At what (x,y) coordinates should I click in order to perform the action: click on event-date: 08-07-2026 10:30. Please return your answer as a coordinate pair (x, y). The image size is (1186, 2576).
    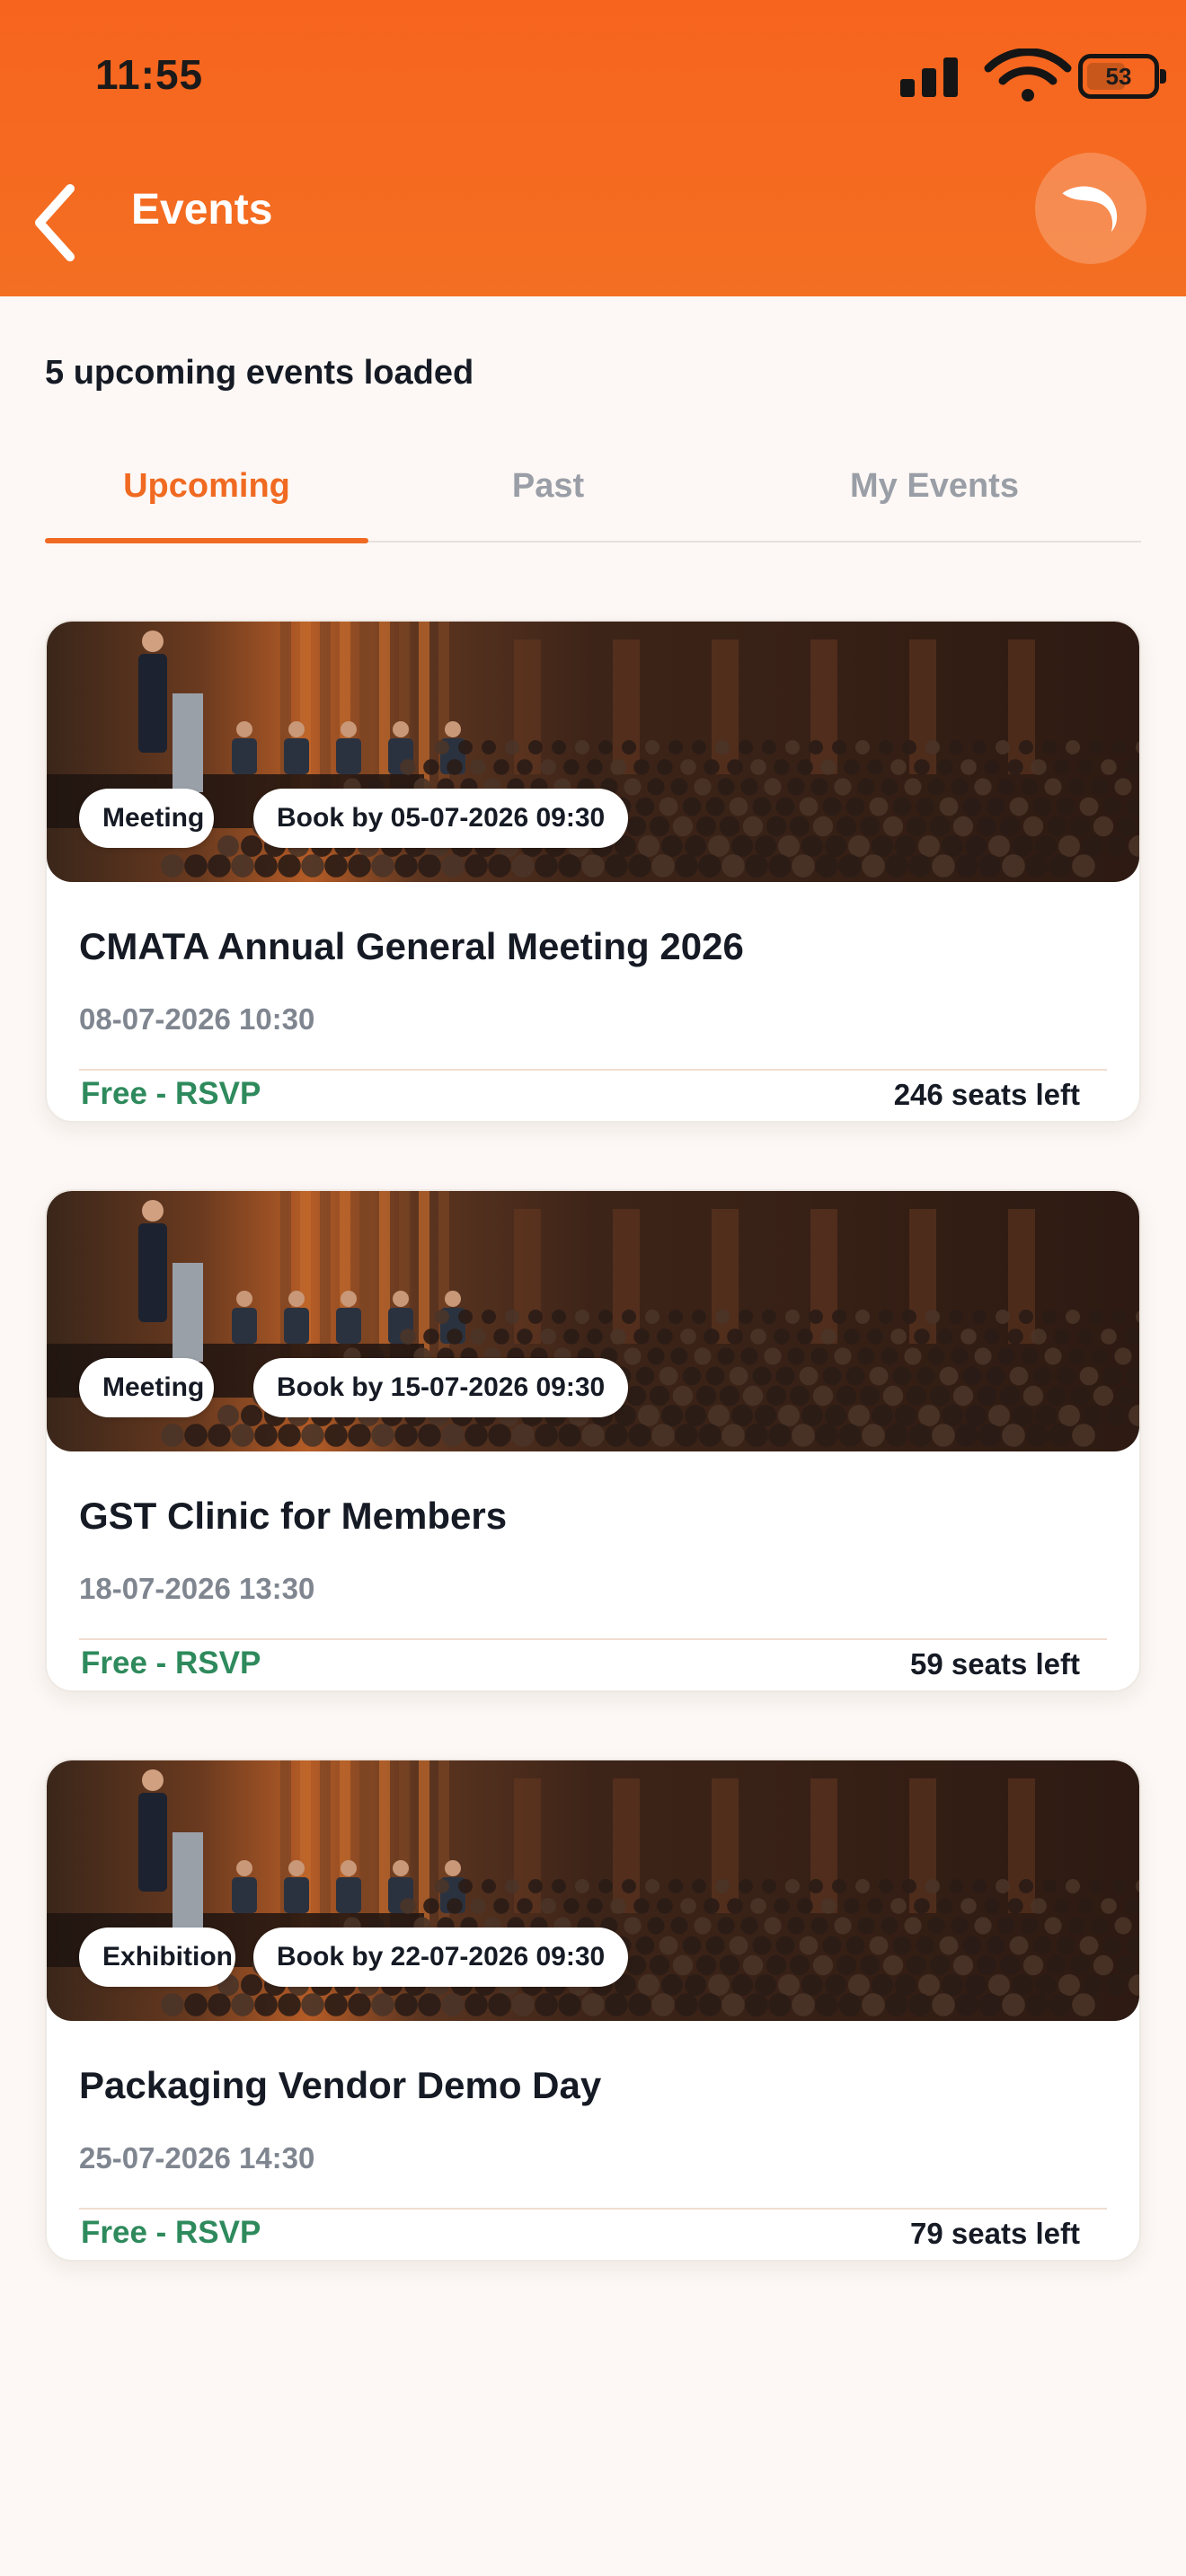
    Looking at the image, I should click on (197, 1019).